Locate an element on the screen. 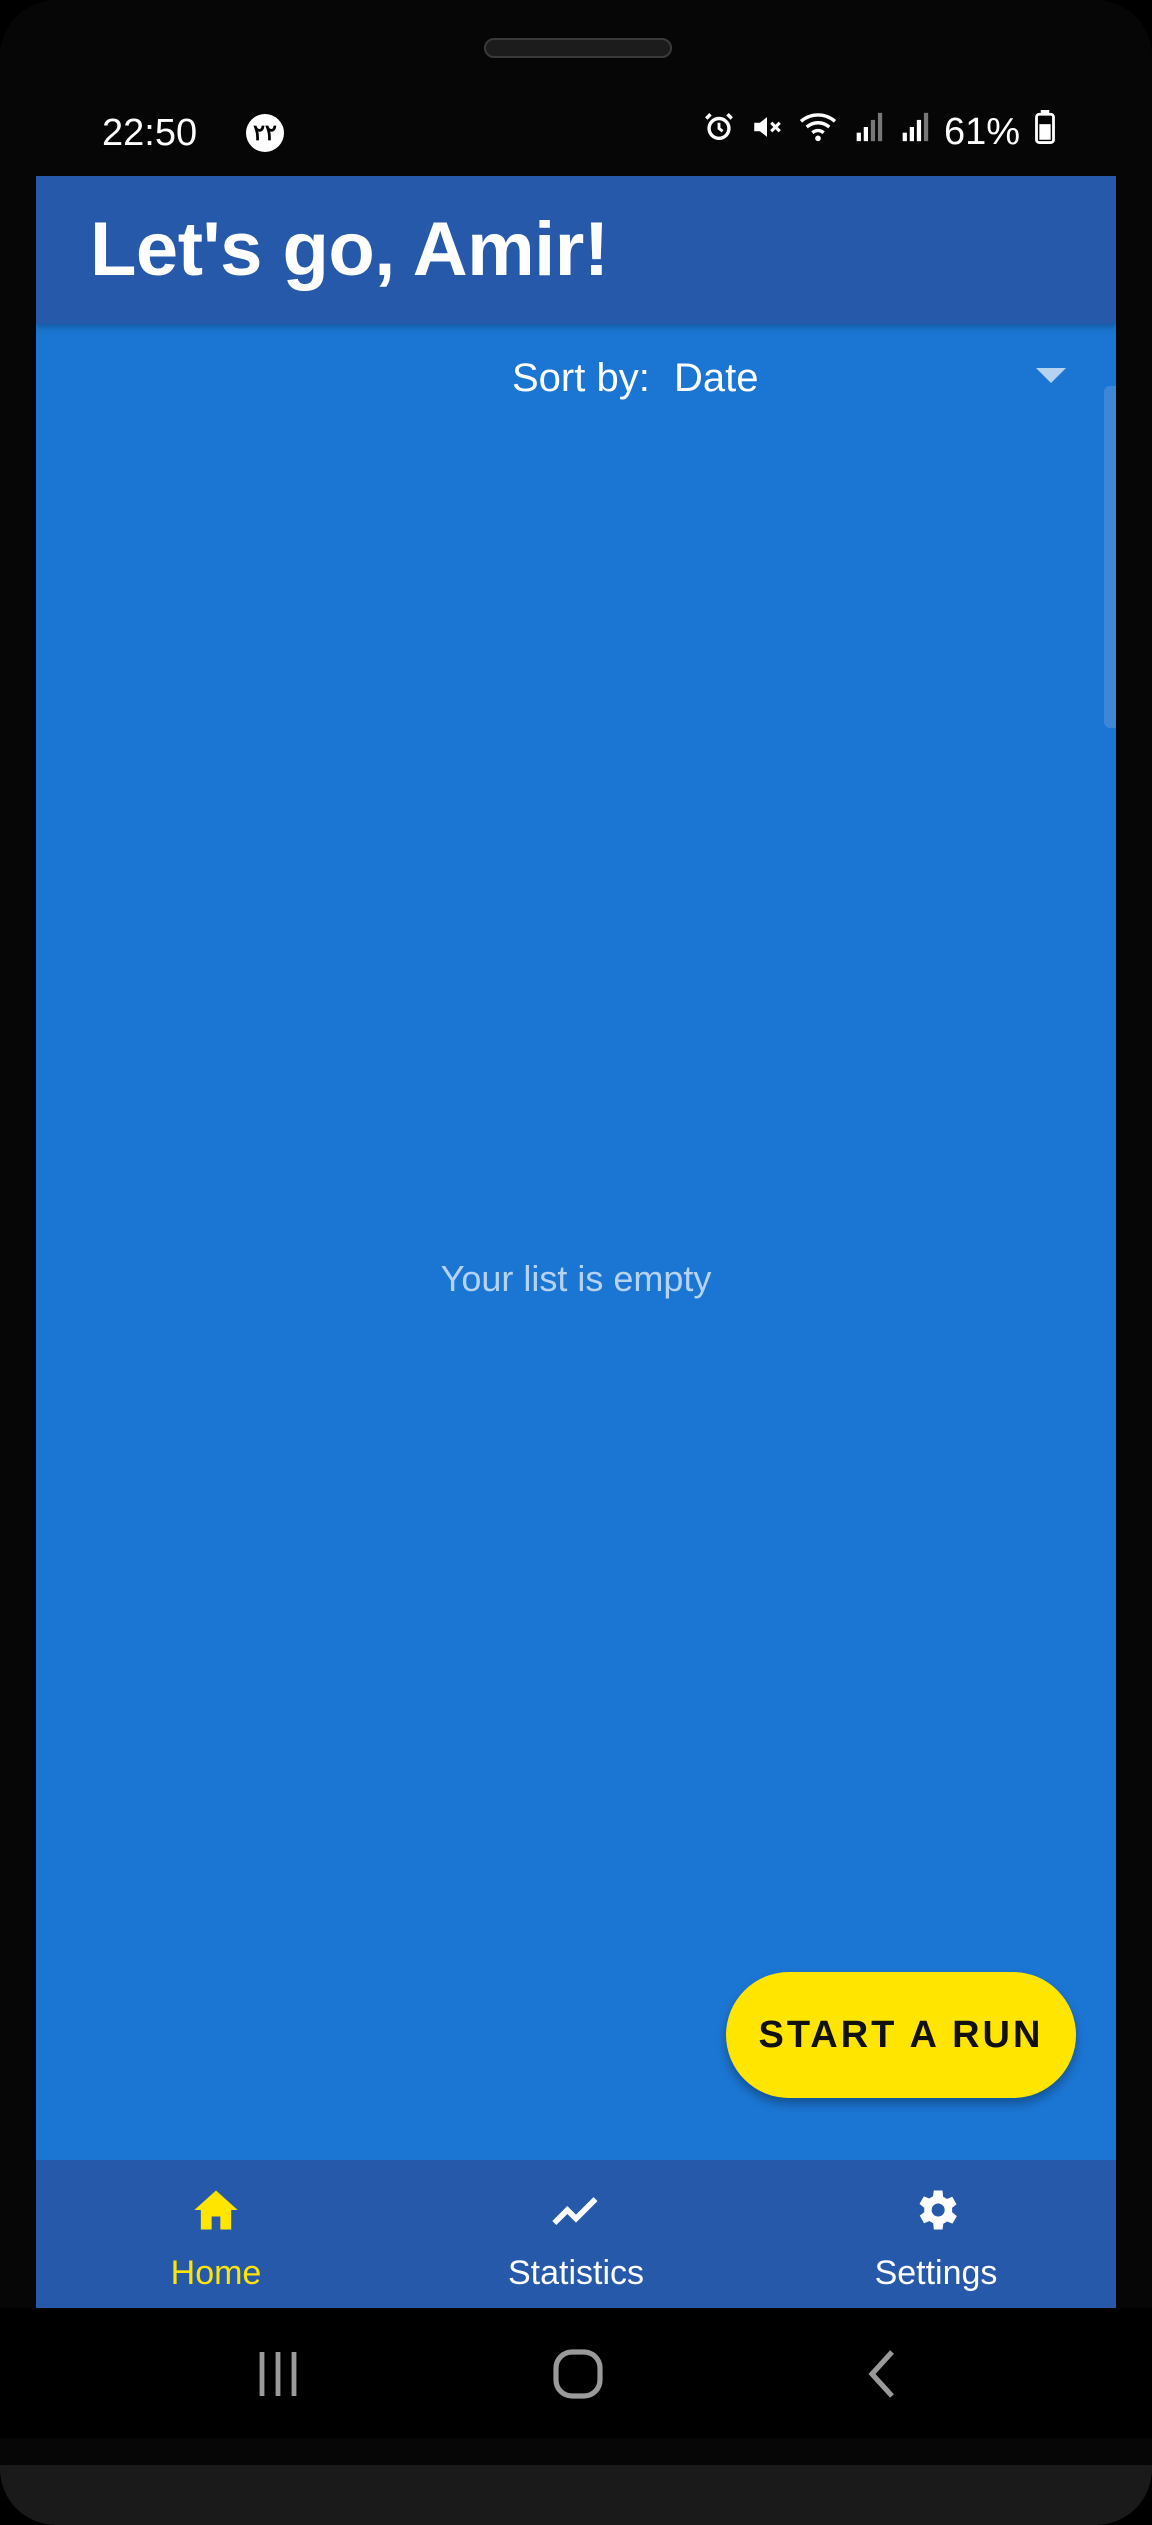 Image resolution: width=1152 pixels, height=2525 pixels. sort-dropdown: Sort by: Date is located at coordinates (576, 381).